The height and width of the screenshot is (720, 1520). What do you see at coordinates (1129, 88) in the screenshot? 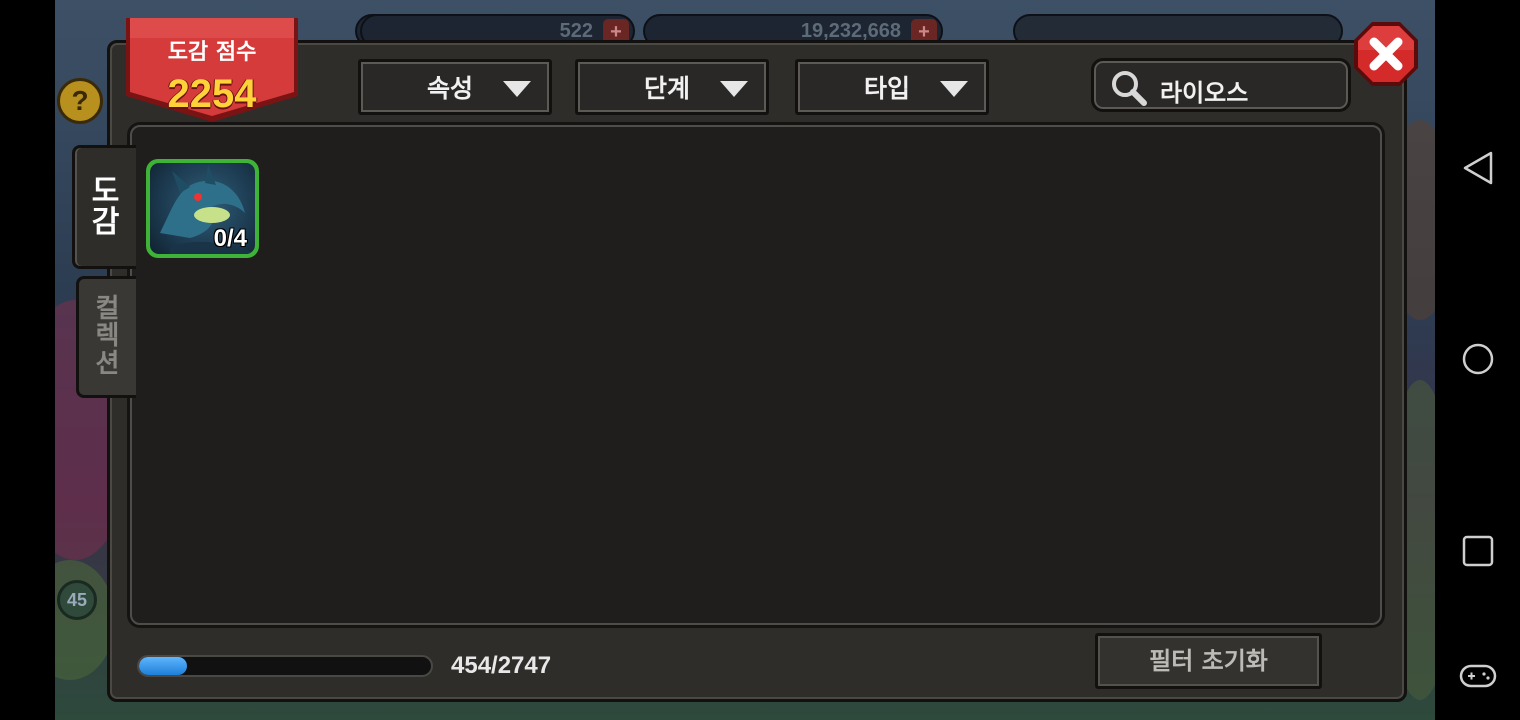
I see `search-icon` at bounding box center [1129, 88].